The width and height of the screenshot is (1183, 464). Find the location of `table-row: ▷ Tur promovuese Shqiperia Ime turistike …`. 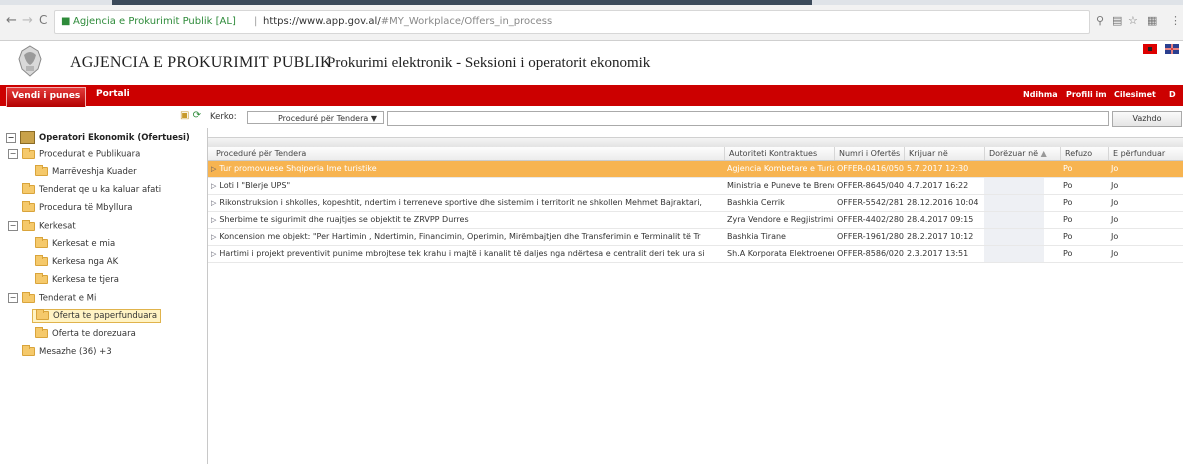

table-row: ▷ Tur promovuese Shqiperia Ime turistike … is located at coordinates (695, 169).